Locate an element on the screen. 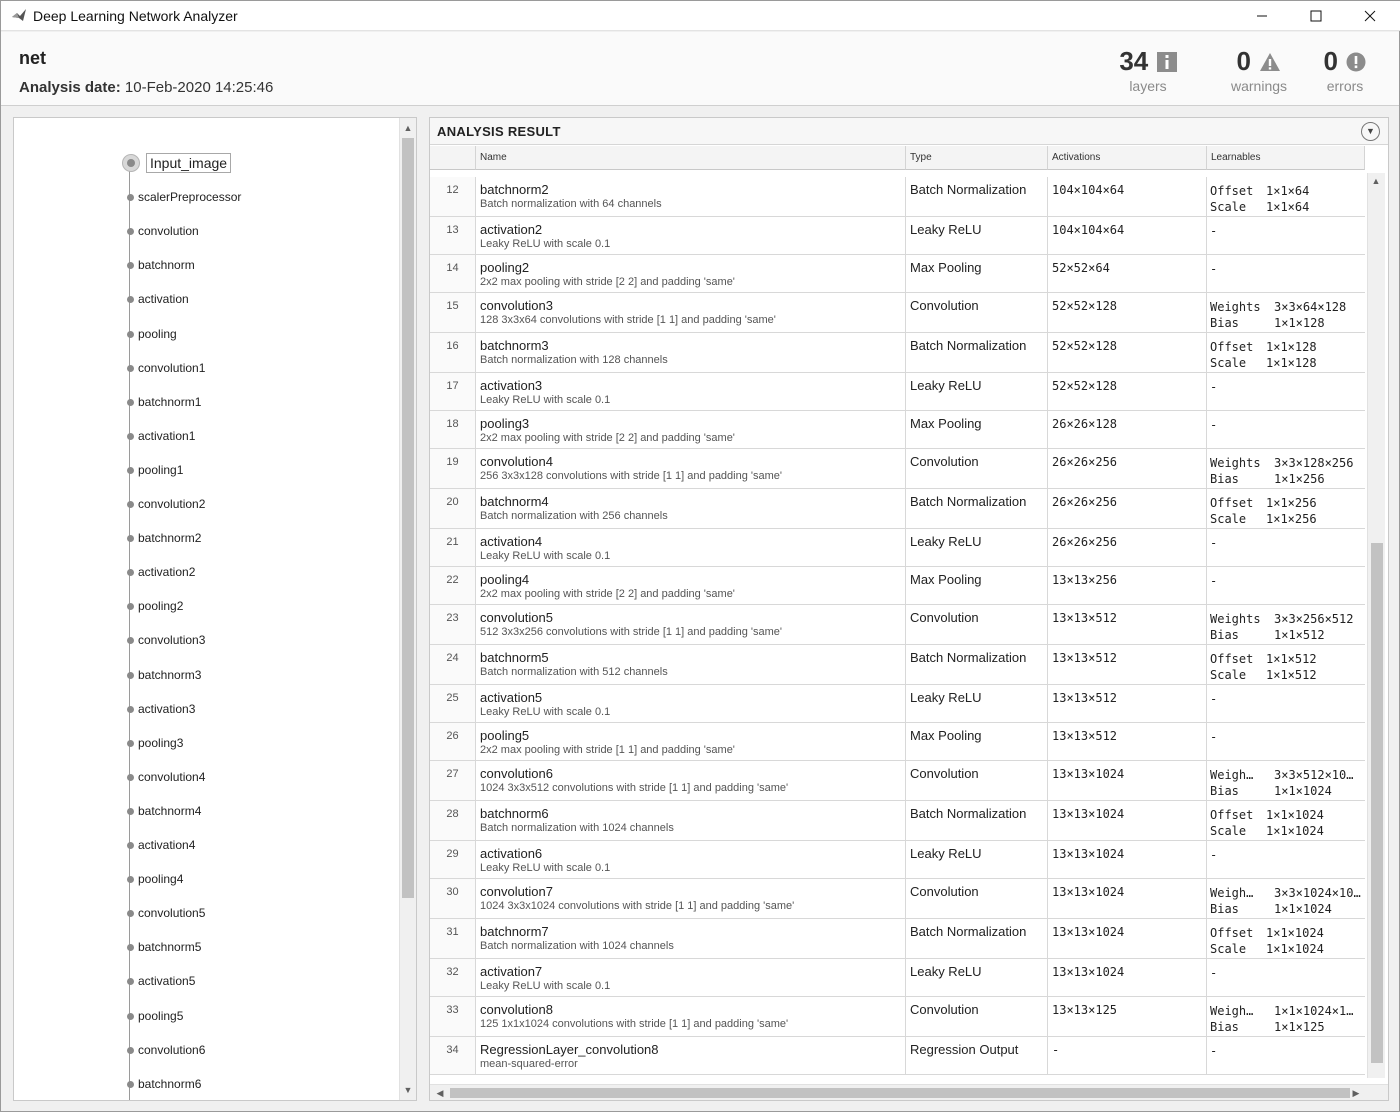 This screenshot has height=1112, width=1400. scroll-down-icon: ▼ is located at coordinates (408, 1090).